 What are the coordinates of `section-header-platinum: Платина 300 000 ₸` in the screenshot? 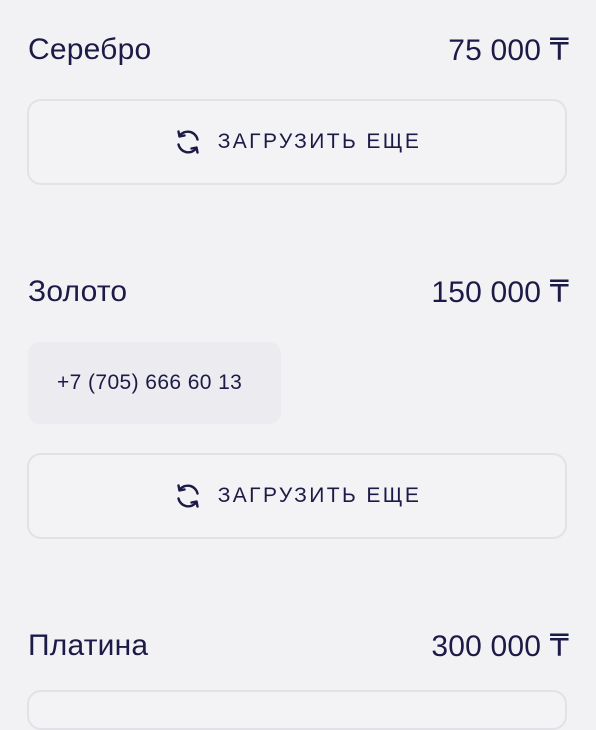 It's located at (298, 646).